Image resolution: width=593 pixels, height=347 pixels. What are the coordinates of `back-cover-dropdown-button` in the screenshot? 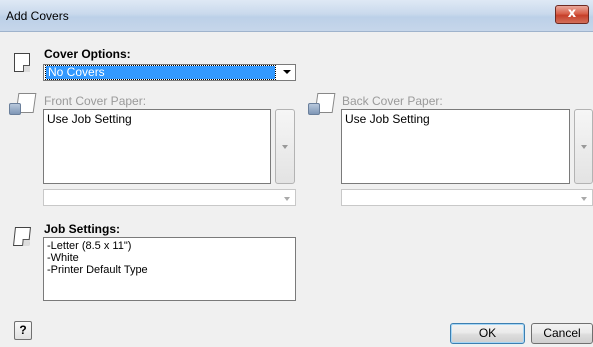 It's located at (583, 146).